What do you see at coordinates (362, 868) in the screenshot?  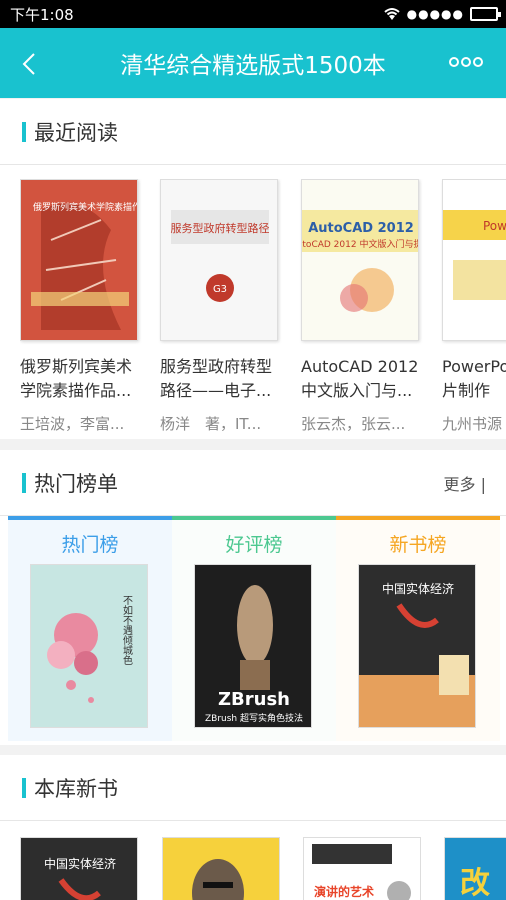 I see `book-cover: 演讲的艺术` at bounding box center [362, 868].